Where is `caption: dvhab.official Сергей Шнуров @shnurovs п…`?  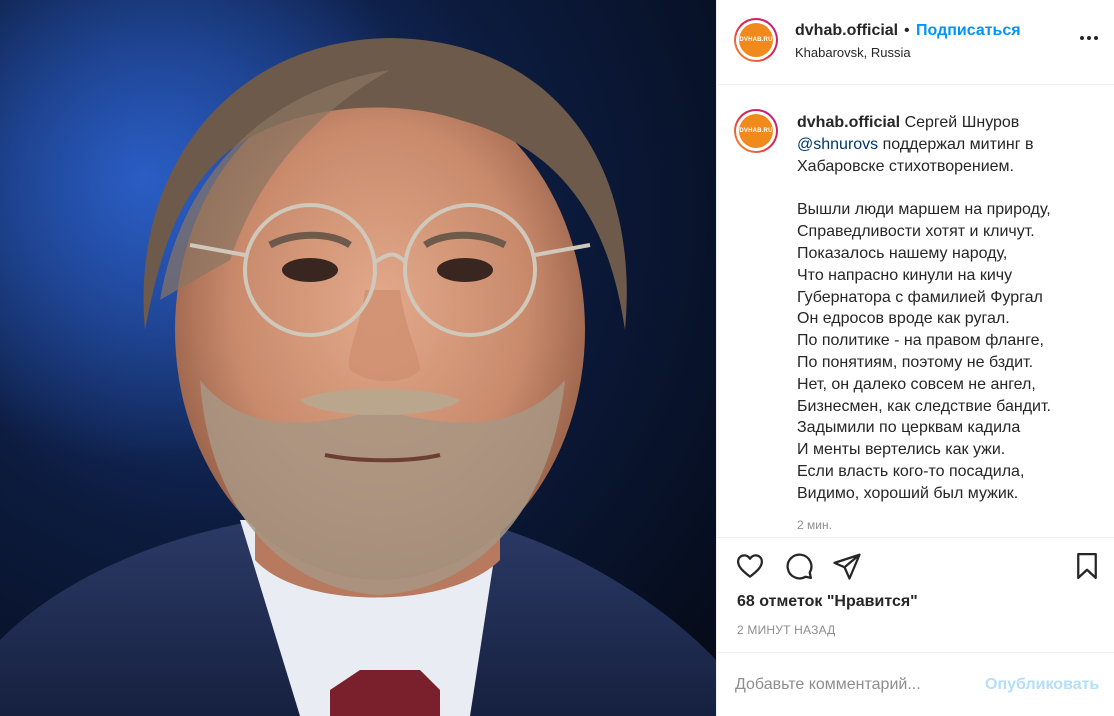
caption: dvhab.official Сергей Шнуров @shnurovs п… is located at coordinates (947, 308).